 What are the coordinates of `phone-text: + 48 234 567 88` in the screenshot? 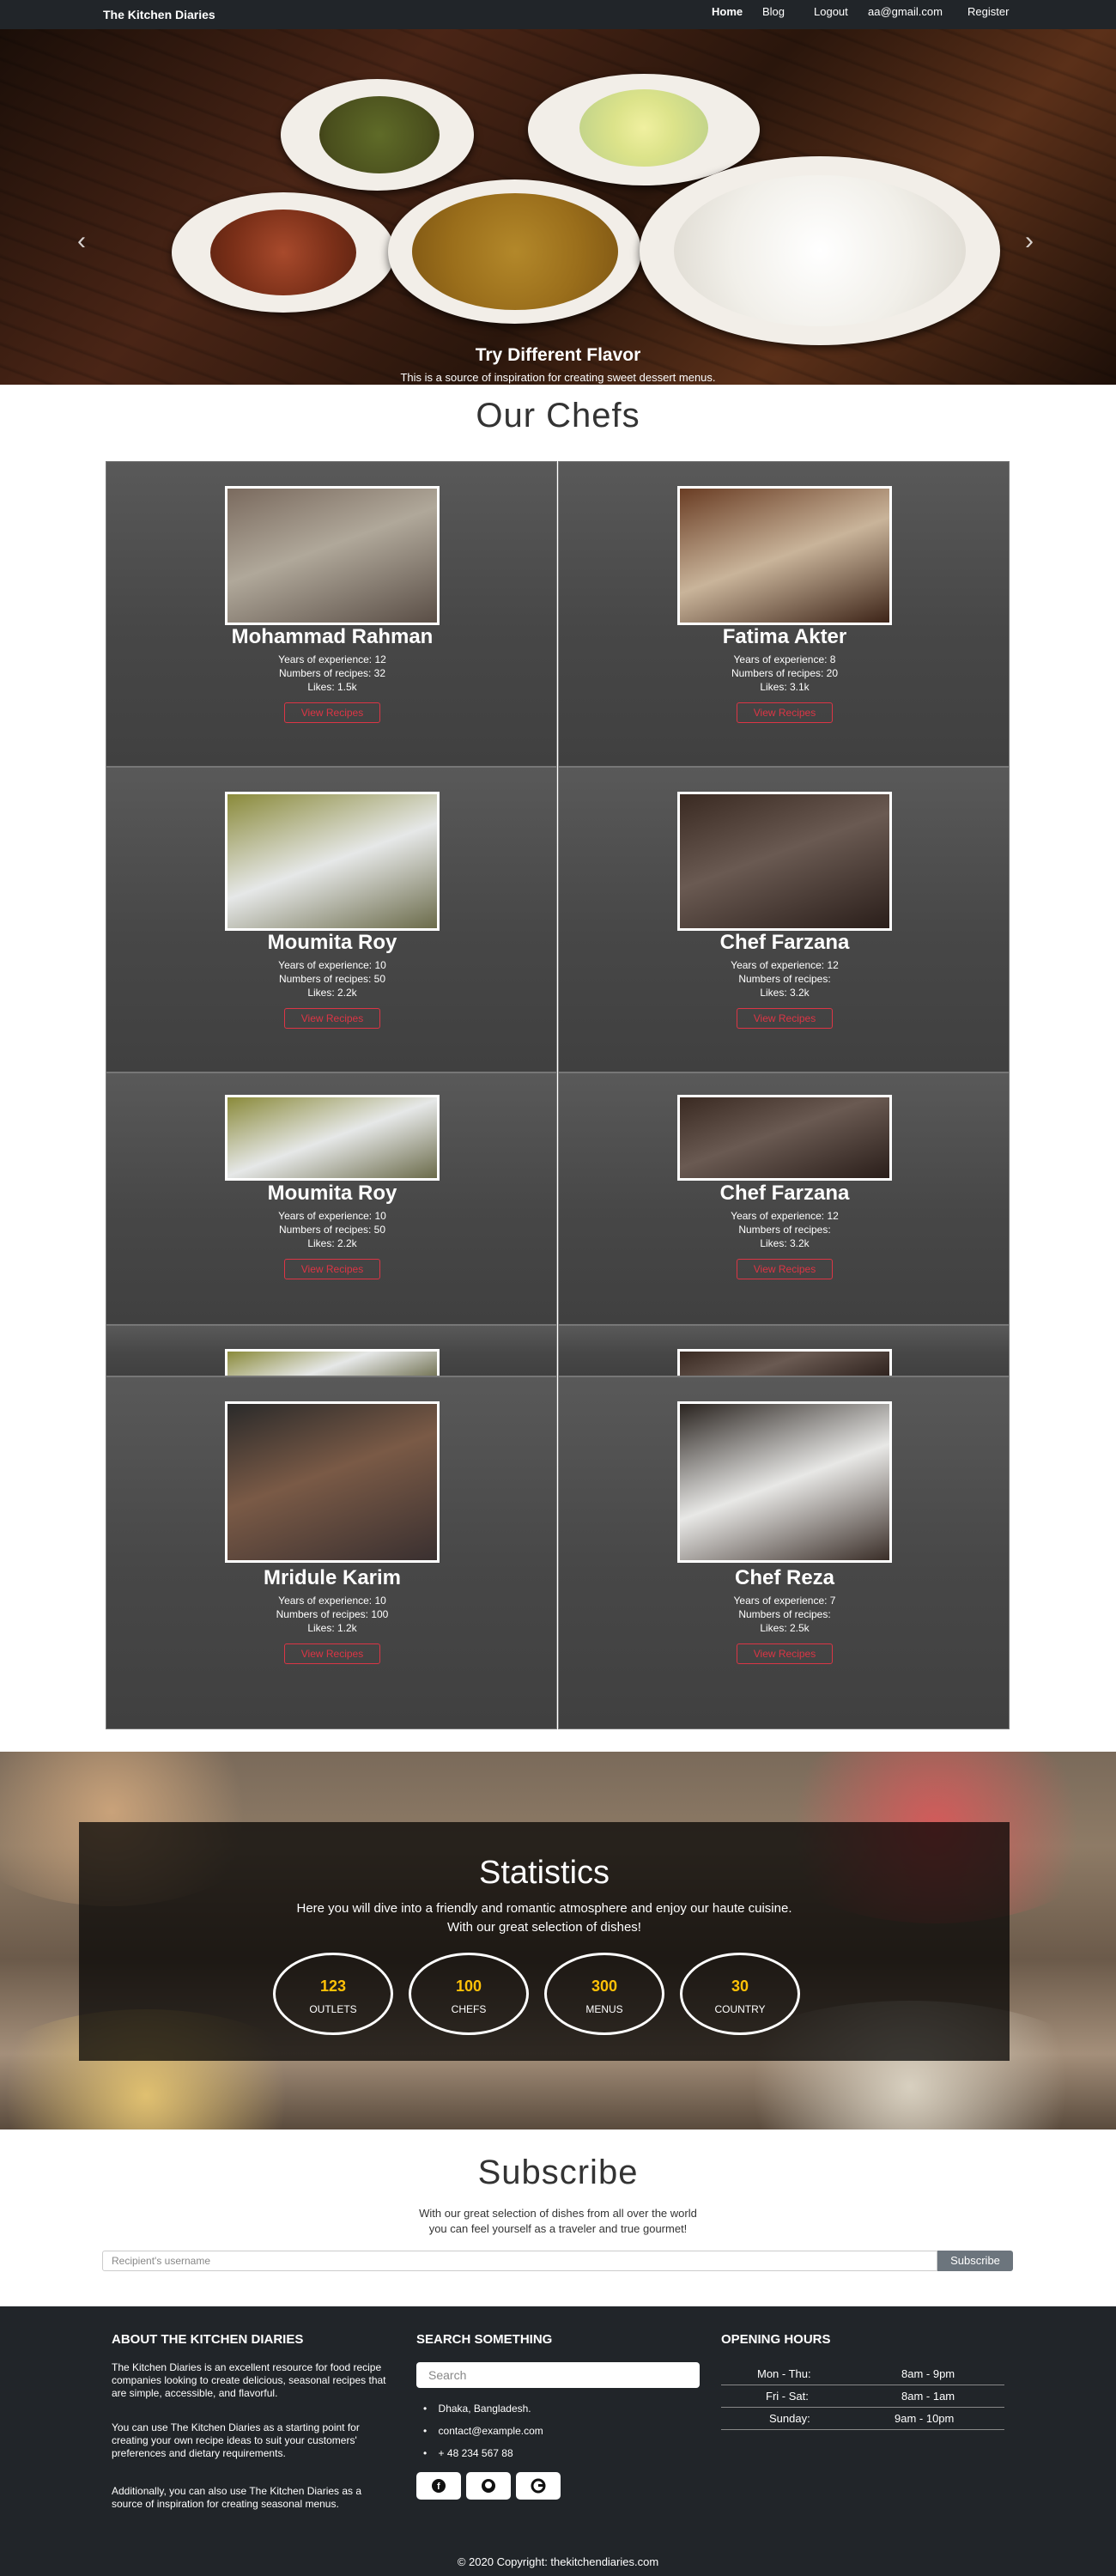 It's located at (475, 2453).